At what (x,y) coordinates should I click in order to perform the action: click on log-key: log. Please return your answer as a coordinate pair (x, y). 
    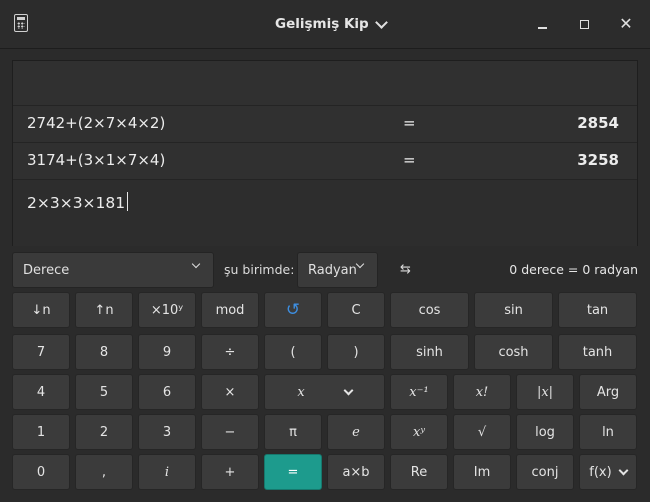
    Looking at the image, I should click on (545, 432).